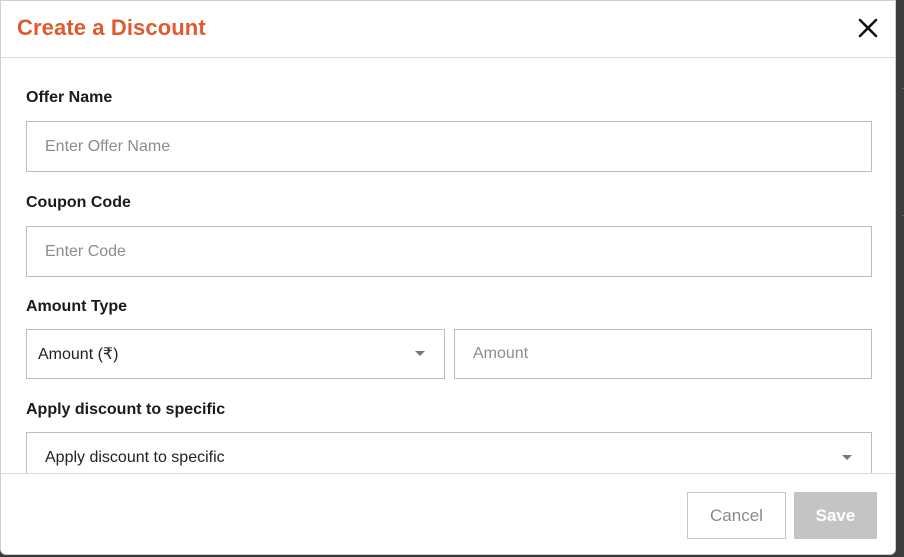 This screenshot has height=557, width=904. I want to click on save-button: Save, so click(835, 515).